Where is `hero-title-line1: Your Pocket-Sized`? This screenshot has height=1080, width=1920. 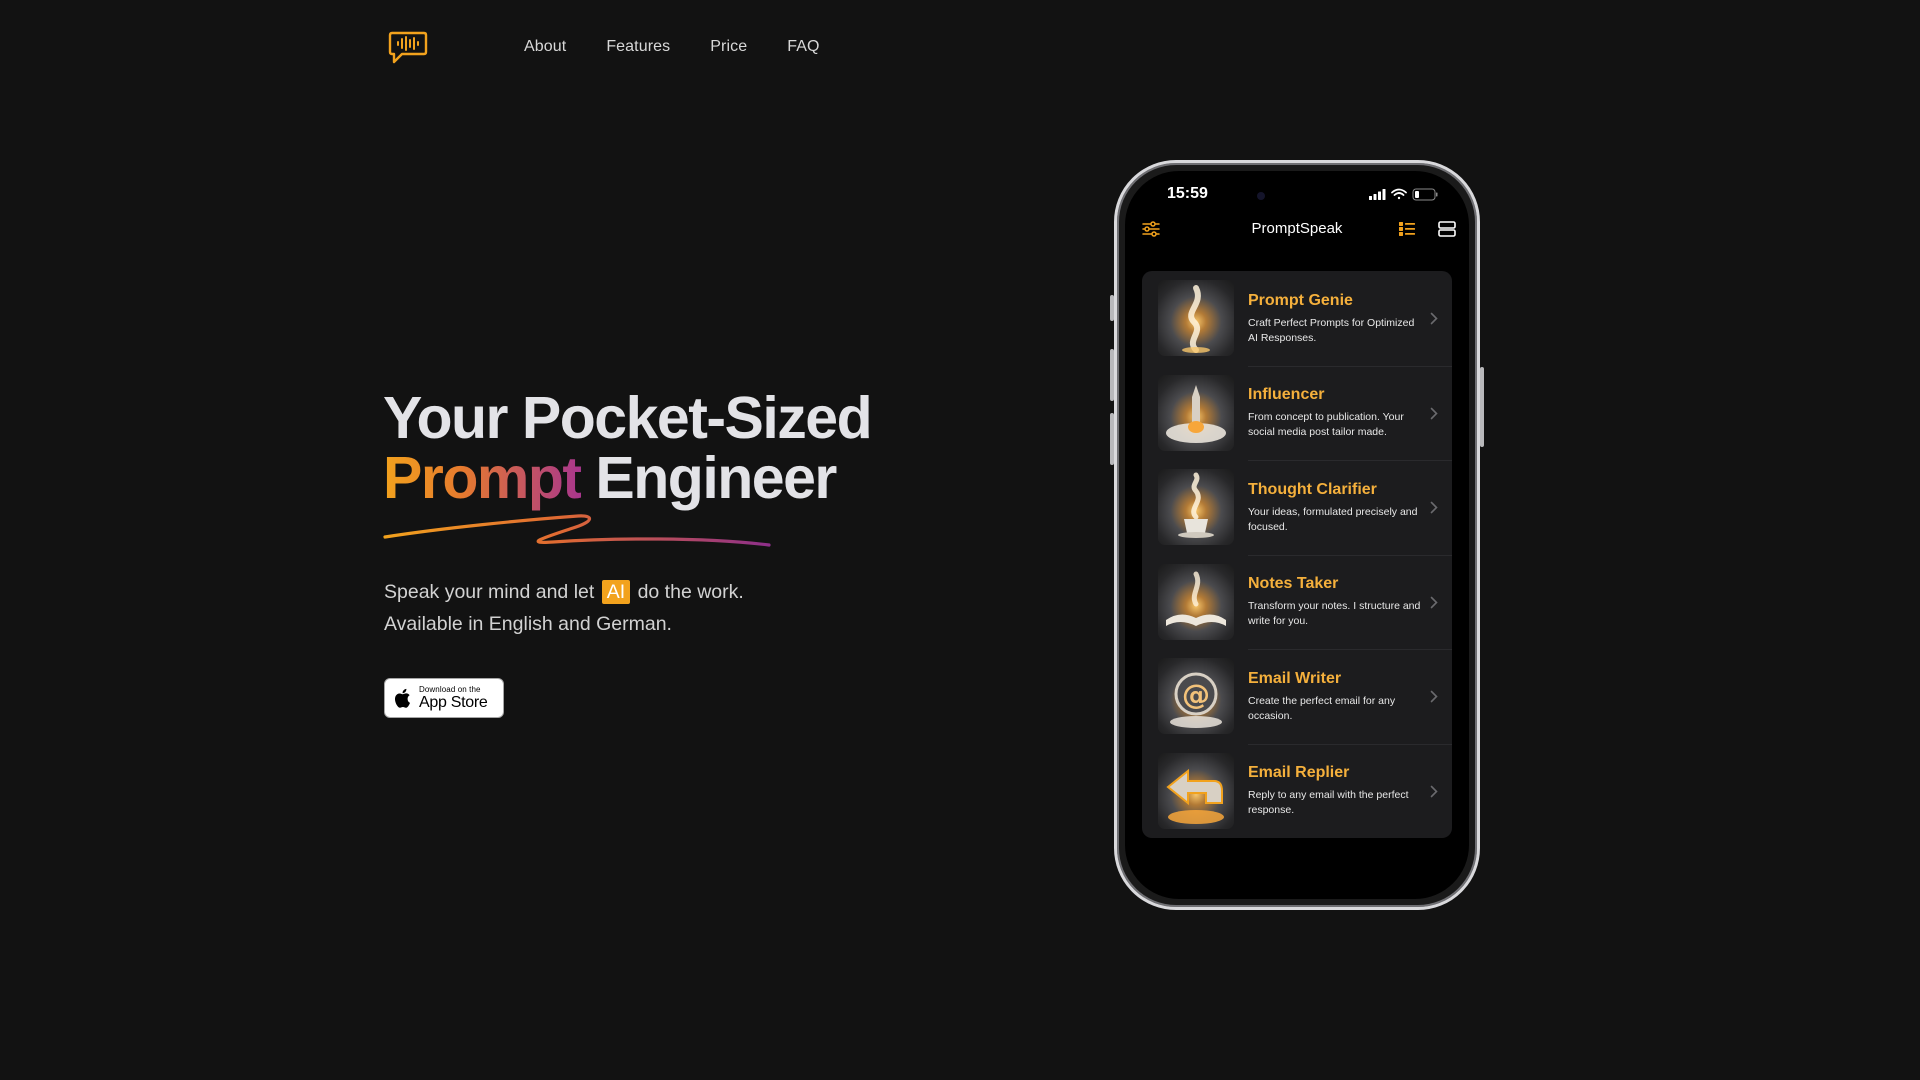
hero-title-line1: Your Pocket-Sized is located at coordinates (628, 418).